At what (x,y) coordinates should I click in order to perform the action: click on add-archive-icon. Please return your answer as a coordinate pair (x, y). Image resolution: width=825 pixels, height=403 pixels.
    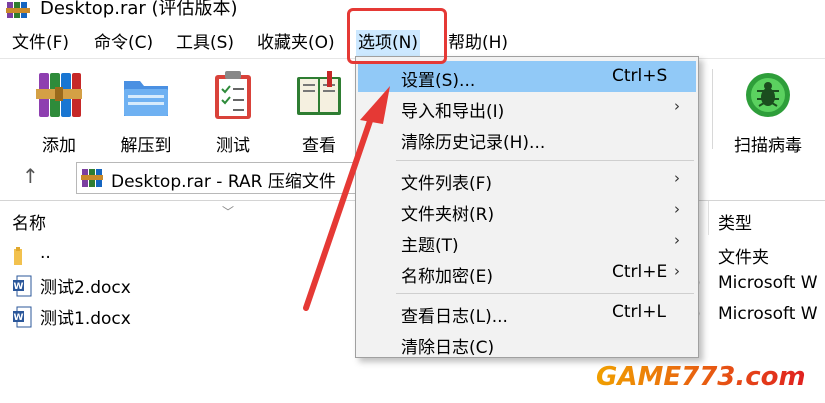
    Looking at the image, I should click on (59, 95).